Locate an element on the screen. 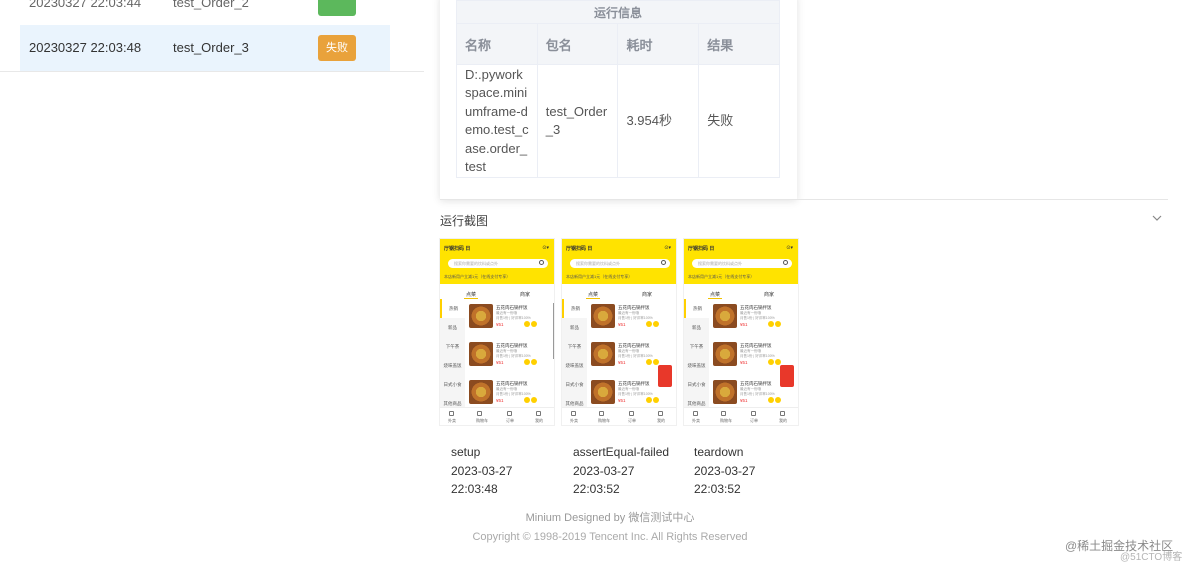 This screenshot has height=566, width=1184. screenshot-caption: teardown 2023-03-27 22:03:52 is located at coordinates (724, 471).